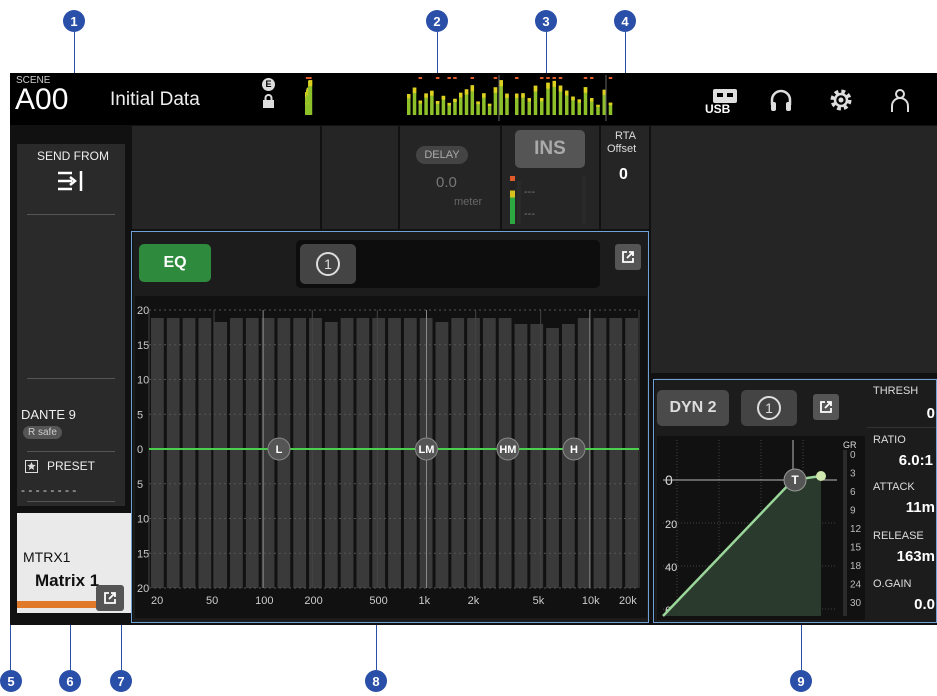 The image size is (937, 696). I want to click on insert-cell: INS --- ---, so click(550, 177).